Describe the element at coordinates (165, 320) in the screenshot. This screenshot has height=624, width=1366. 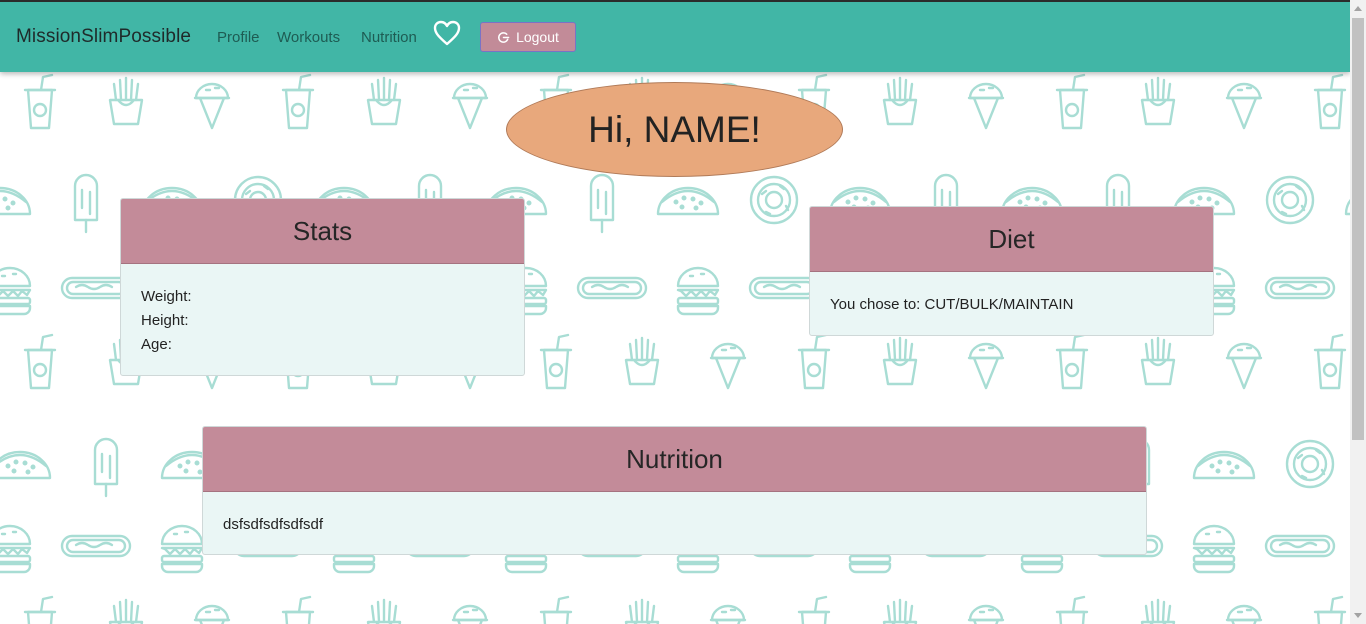
I see `height-label: Height:` at that location.